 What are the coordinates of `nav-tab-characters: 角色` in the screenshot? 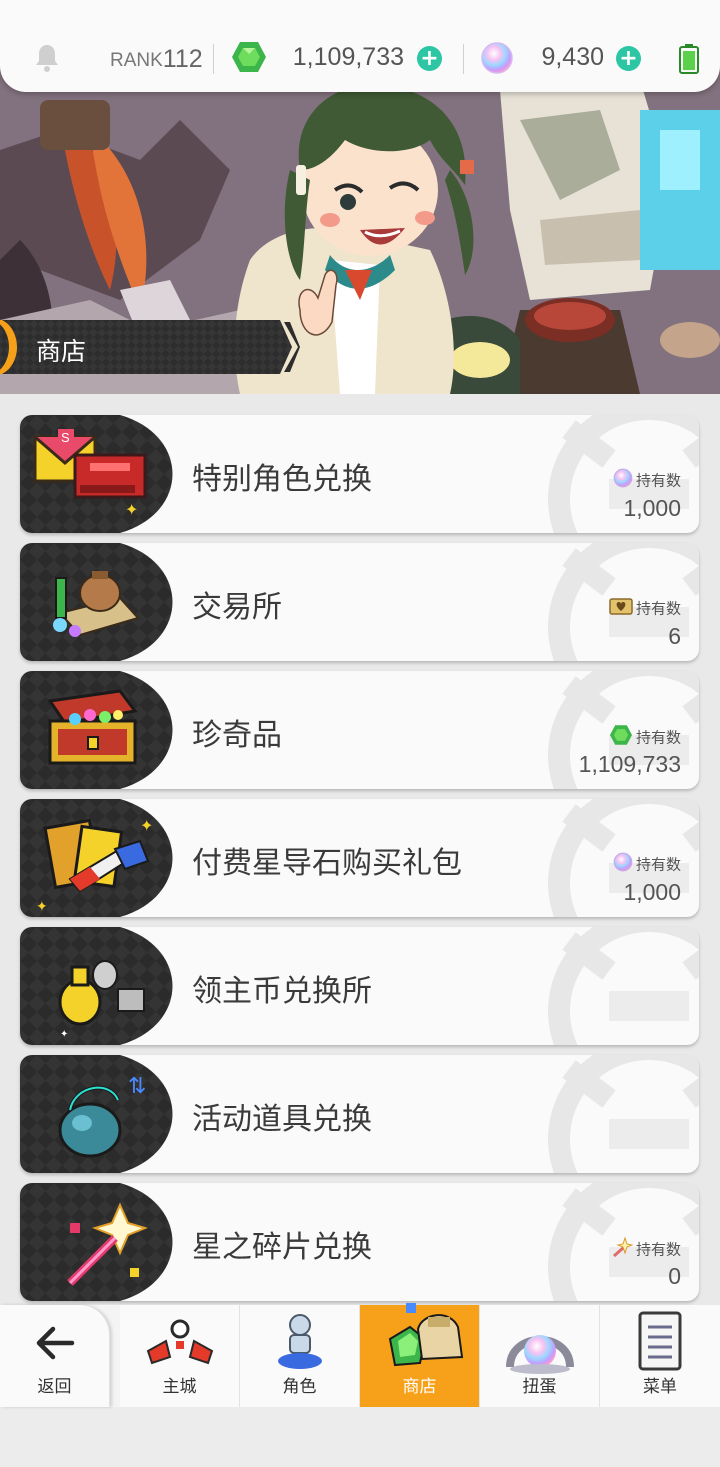 It's located at (300, 1356).